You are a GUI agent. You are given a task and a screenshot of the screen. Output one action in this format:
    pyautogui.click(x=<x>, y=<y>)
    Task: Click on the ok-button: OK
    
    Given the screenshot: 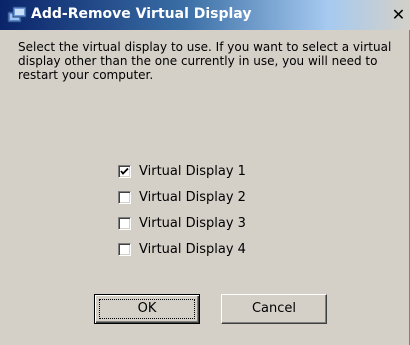 What is the action you would take?
    pyautogui.click(x=147, y=309)
    